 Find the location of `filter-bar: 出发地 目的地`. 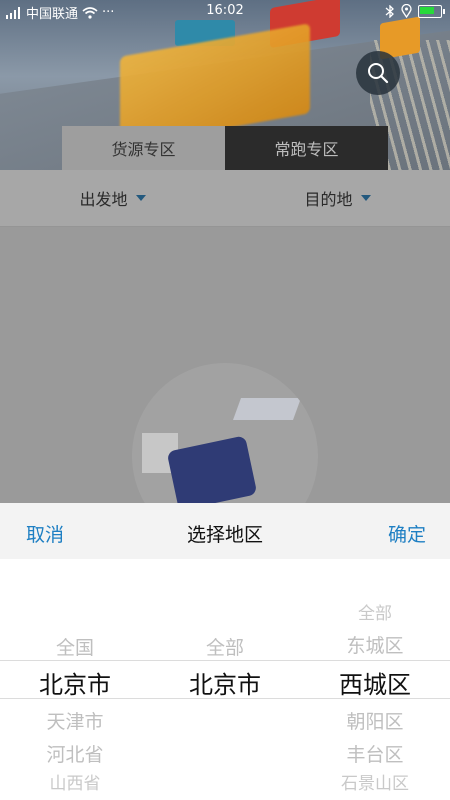

filter-bar: 出发地 目的地 is located at coordinates (225, 198).